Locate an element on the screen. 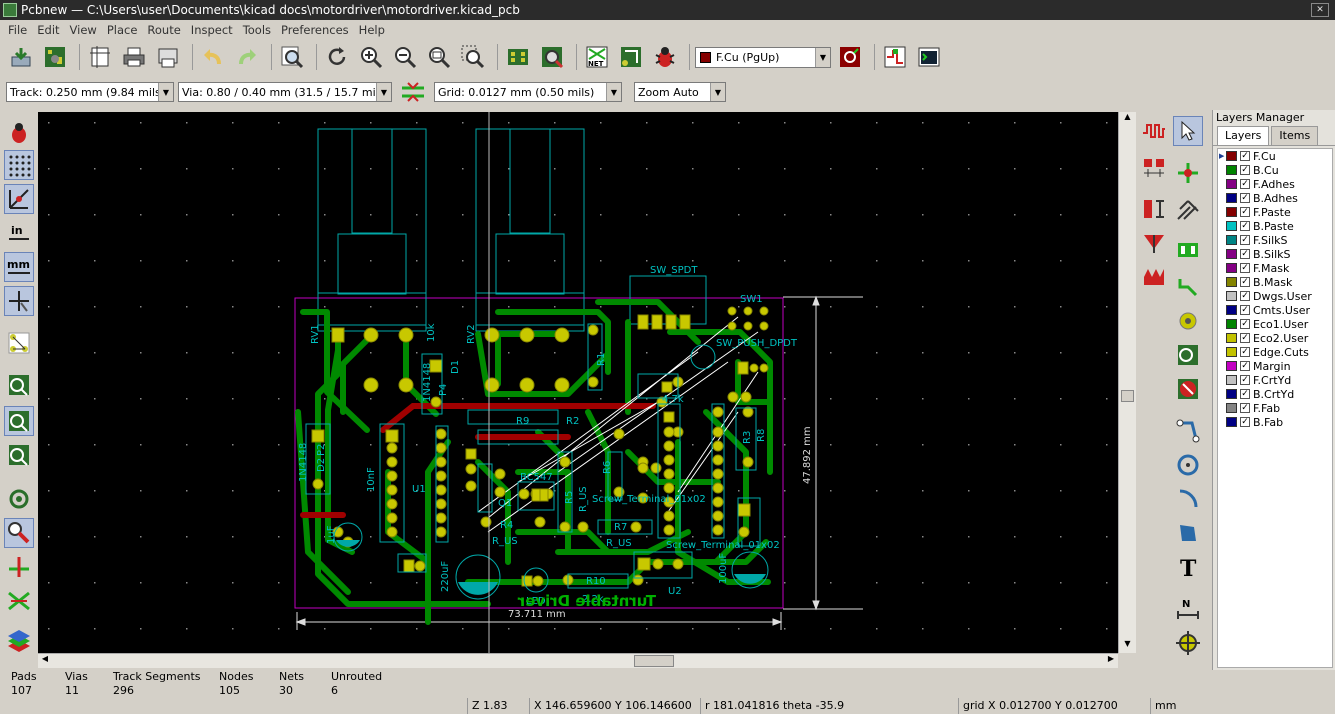 The width and height of the screenshot is (1335, 714). layers-manager-toggle-button is located at coordinates (19, 641).